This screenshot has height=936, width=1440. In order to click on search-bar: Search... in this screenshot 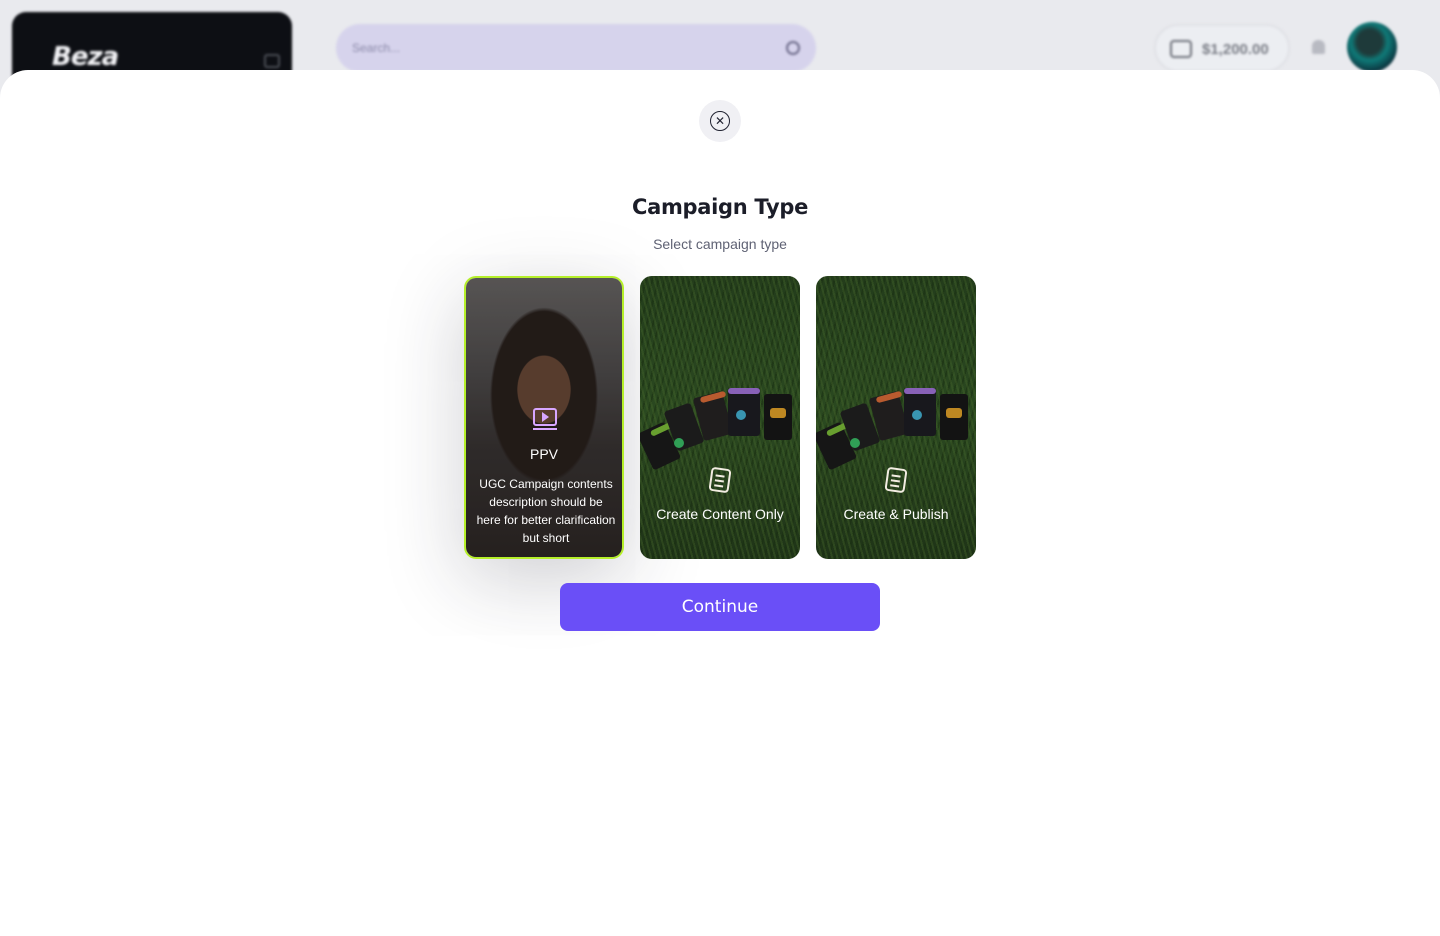, I will do `click(576, 48)`.